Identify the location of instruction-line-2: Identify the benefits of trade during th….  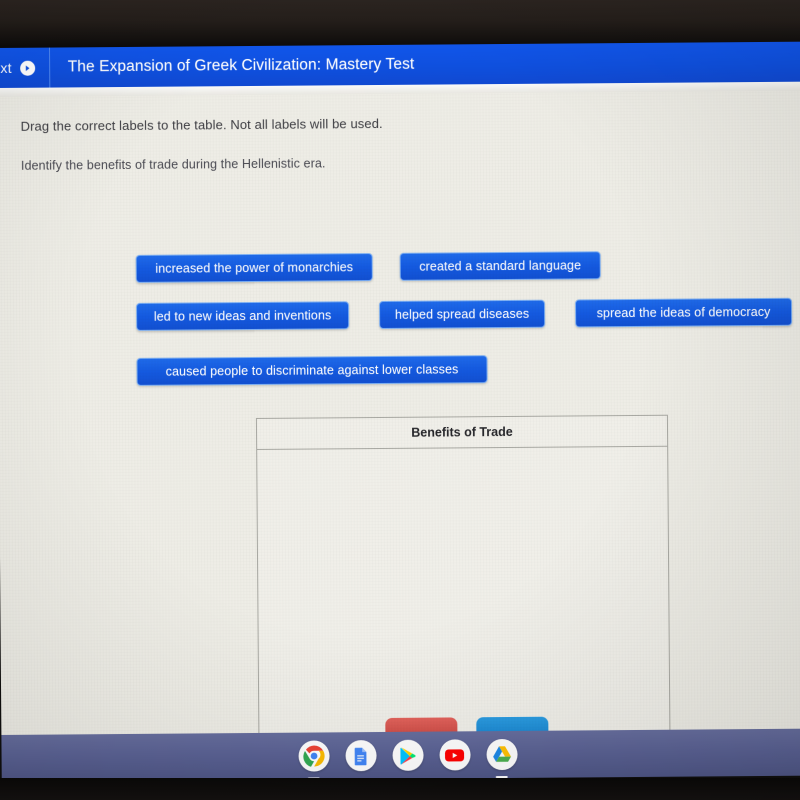
(173, 164).